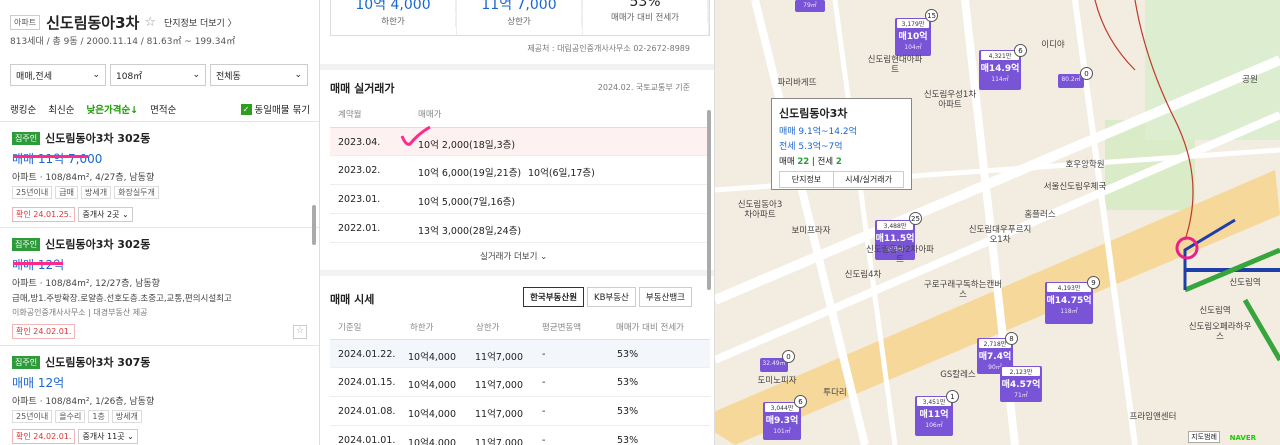 Image resolution: width=1280 pixels, height=445 pixels. I want to click on summary-high: 11억 7,000 상한가, so click(520, 17).